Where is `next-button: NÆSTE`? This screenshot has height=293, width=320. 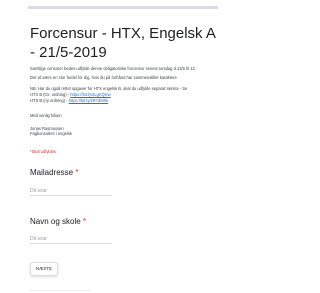
next-button: NÆSTE is located at coordinates (44, 269).